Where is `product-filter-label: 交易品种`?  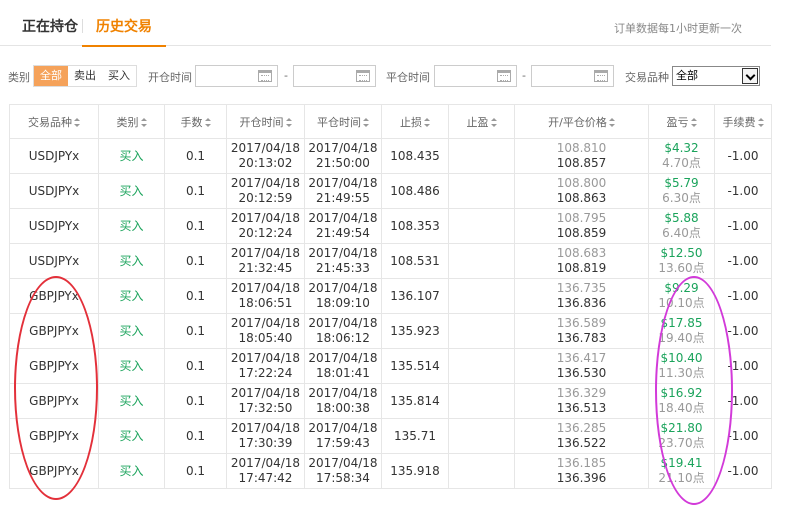
product-filter-label: 交易品种 is located at coordinates (647, 77).